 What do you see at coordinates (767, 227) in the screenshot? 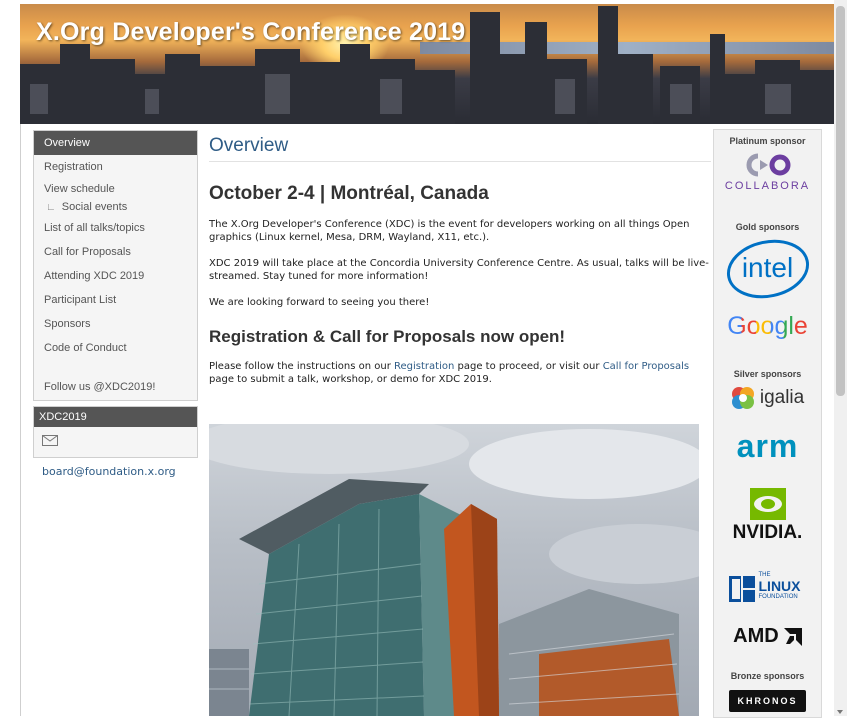
I see `gold-sponsors-label: Gold sponsors` at bounding box center [767, 227].